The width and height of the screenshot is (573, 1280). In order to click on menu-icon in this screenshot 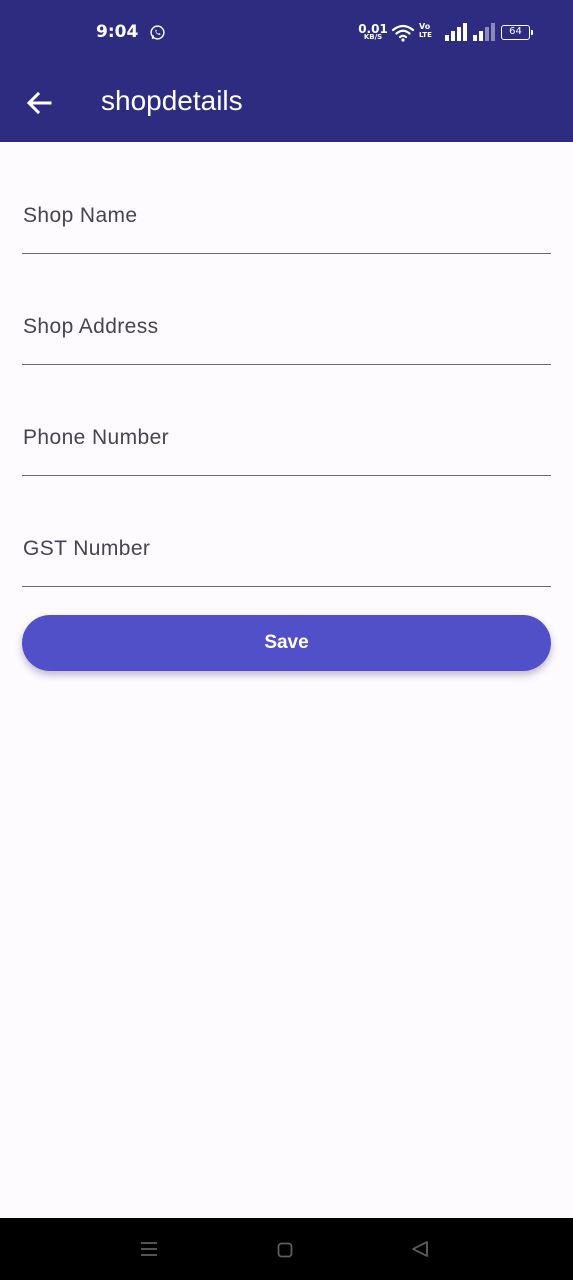, I will do `click(149, 1249)`.